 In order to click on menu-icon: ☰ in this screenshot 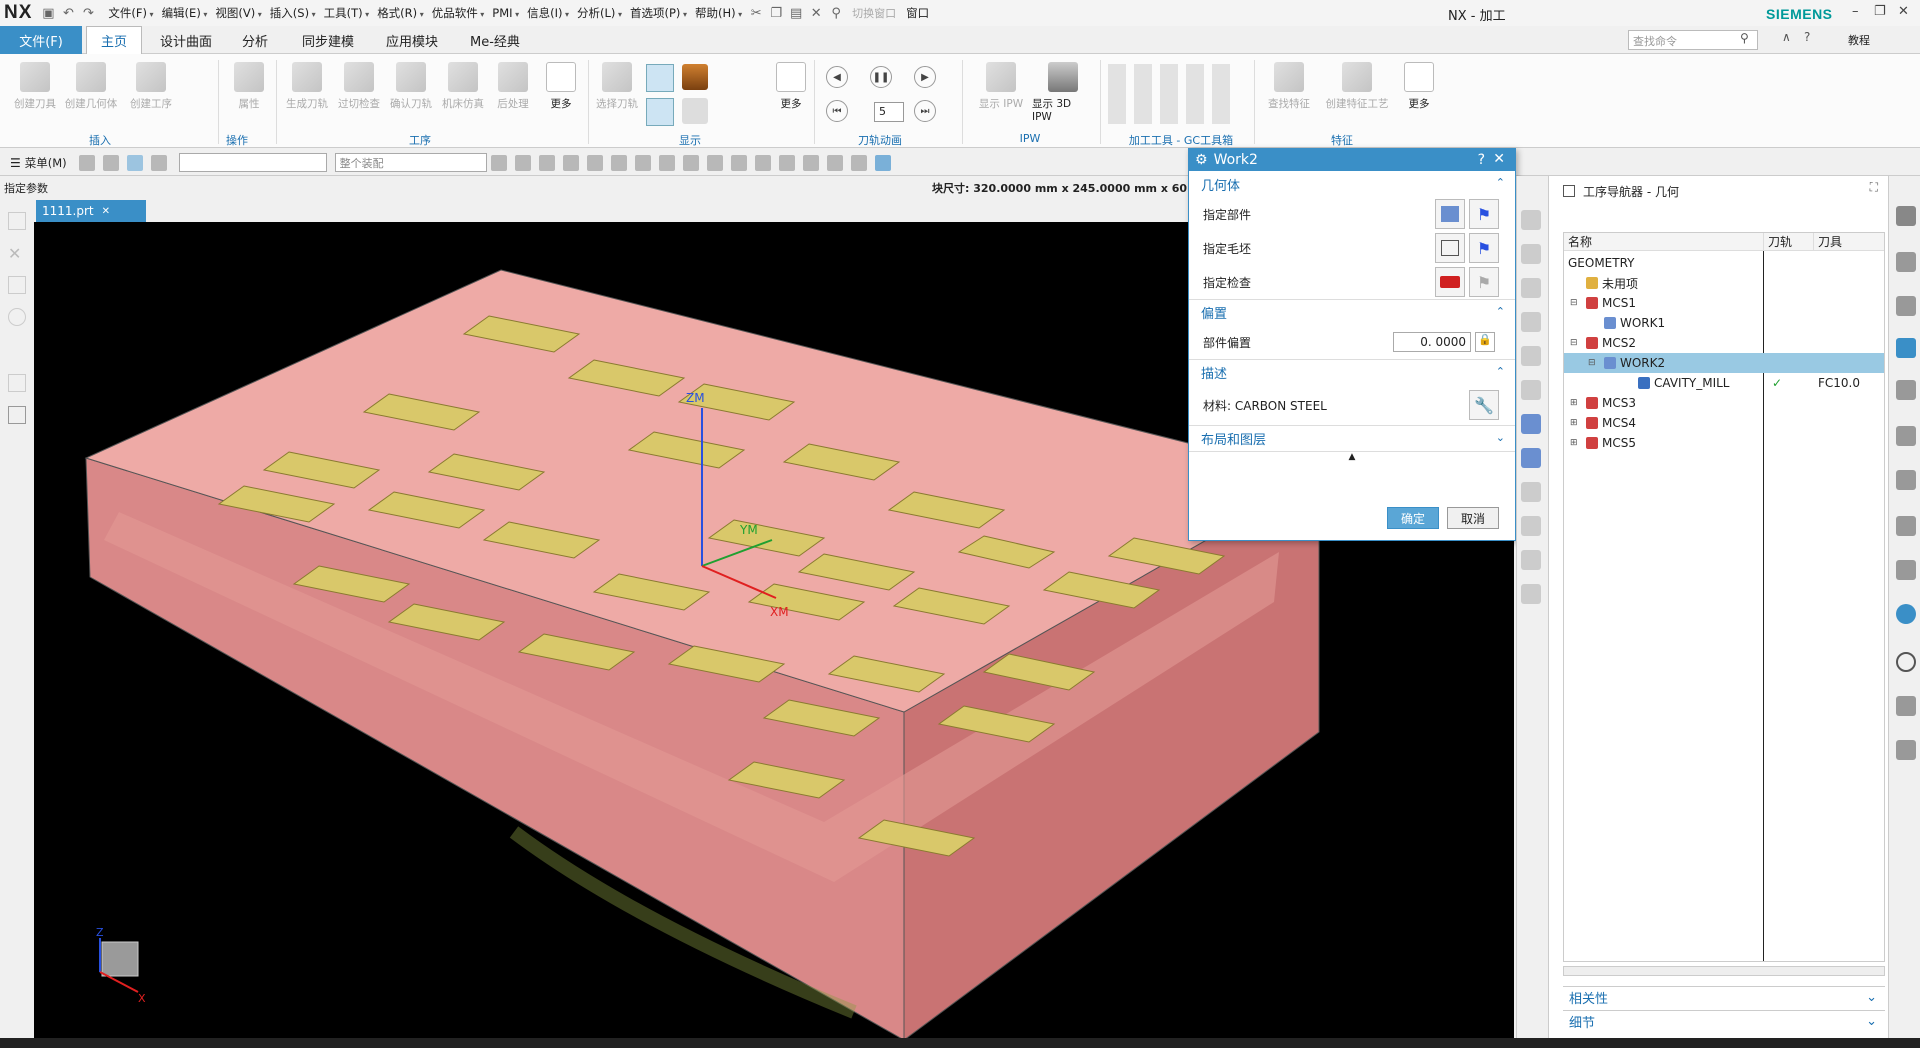, I will do `click(12, 163)`.